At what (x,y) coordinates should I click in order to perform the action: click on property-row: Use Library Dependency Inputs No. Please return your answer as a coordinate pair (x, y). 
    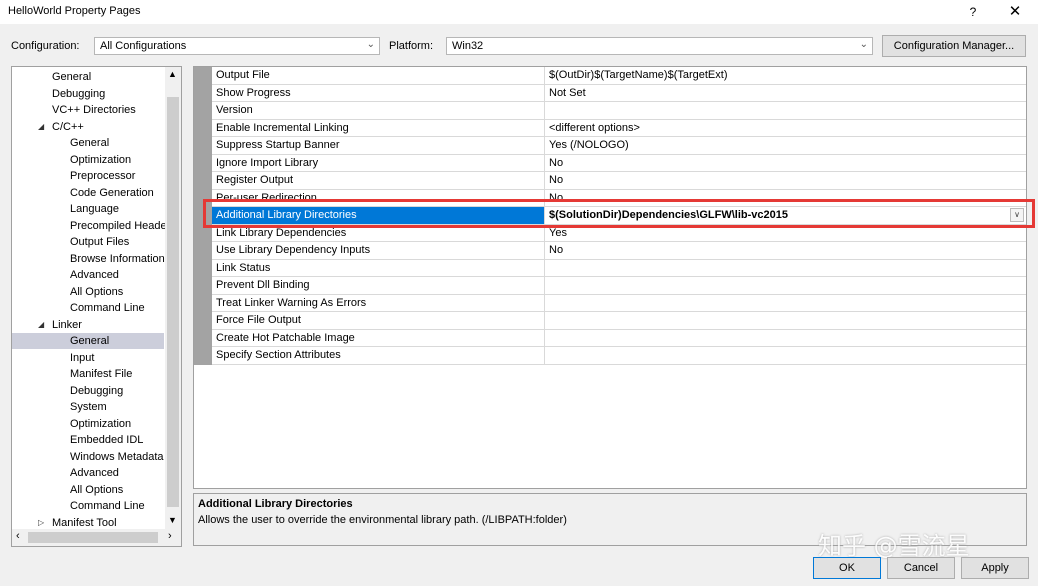
    Looking at the image, I should click on (619, 251).